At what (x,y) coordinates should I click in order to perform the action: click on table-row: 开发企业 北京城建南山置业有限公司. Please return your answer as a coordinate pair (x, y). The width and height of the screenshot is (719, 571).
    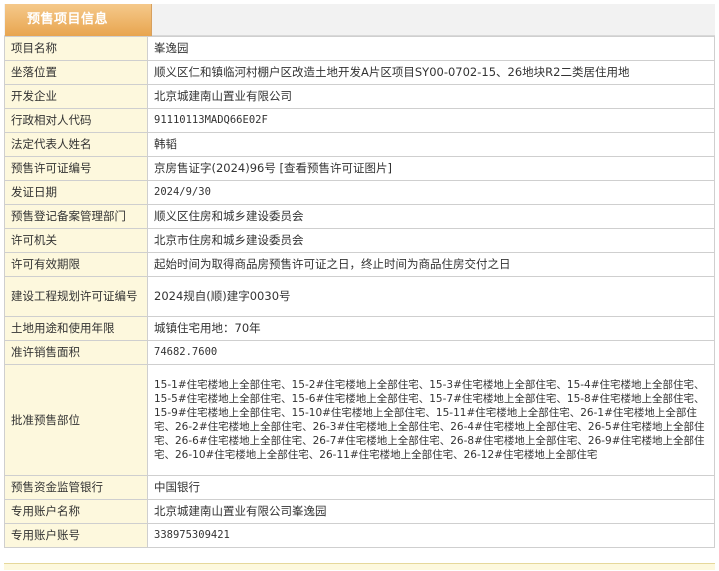
    Looking at the image, I should click on (359, 96).